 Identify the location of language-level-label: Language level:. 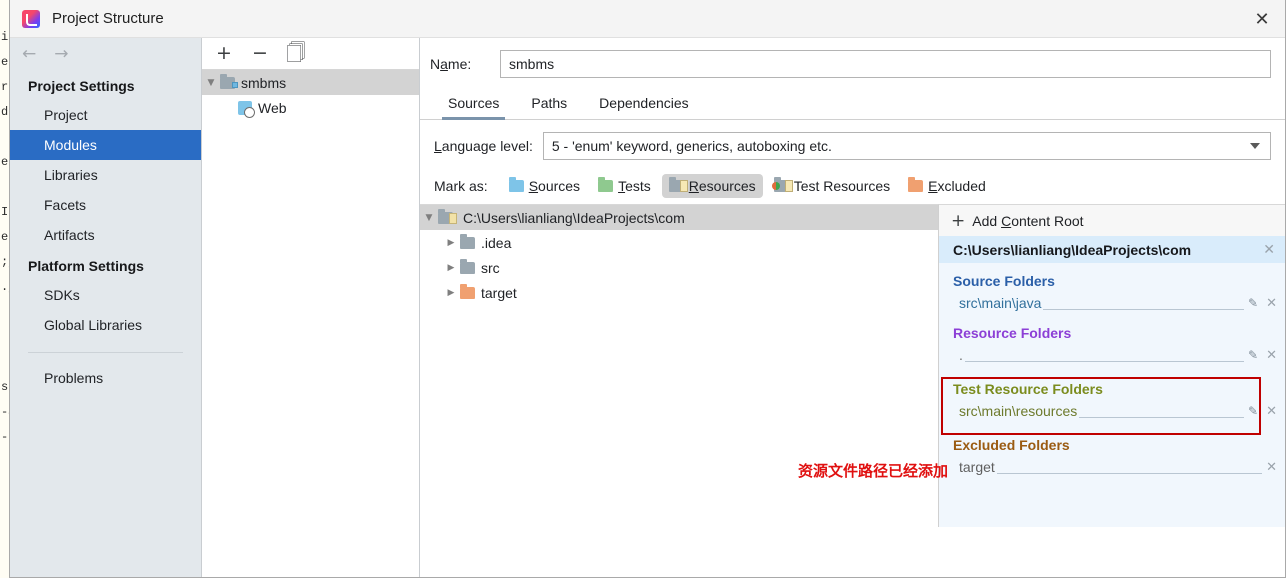
(483, 146).